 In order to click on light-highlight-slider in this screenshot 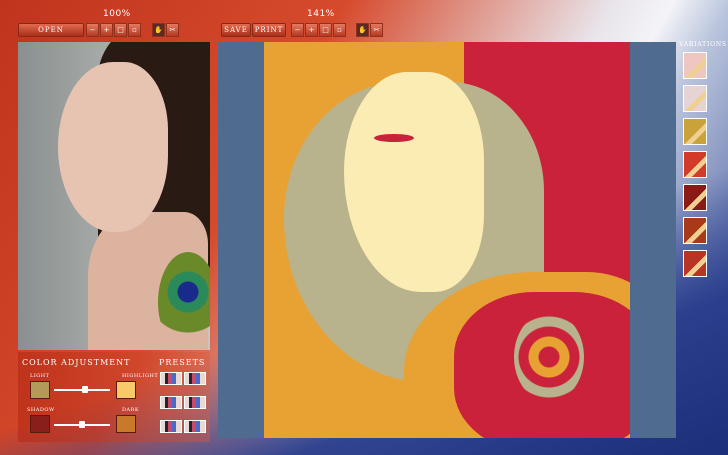, I will do `click(82, 389)`.